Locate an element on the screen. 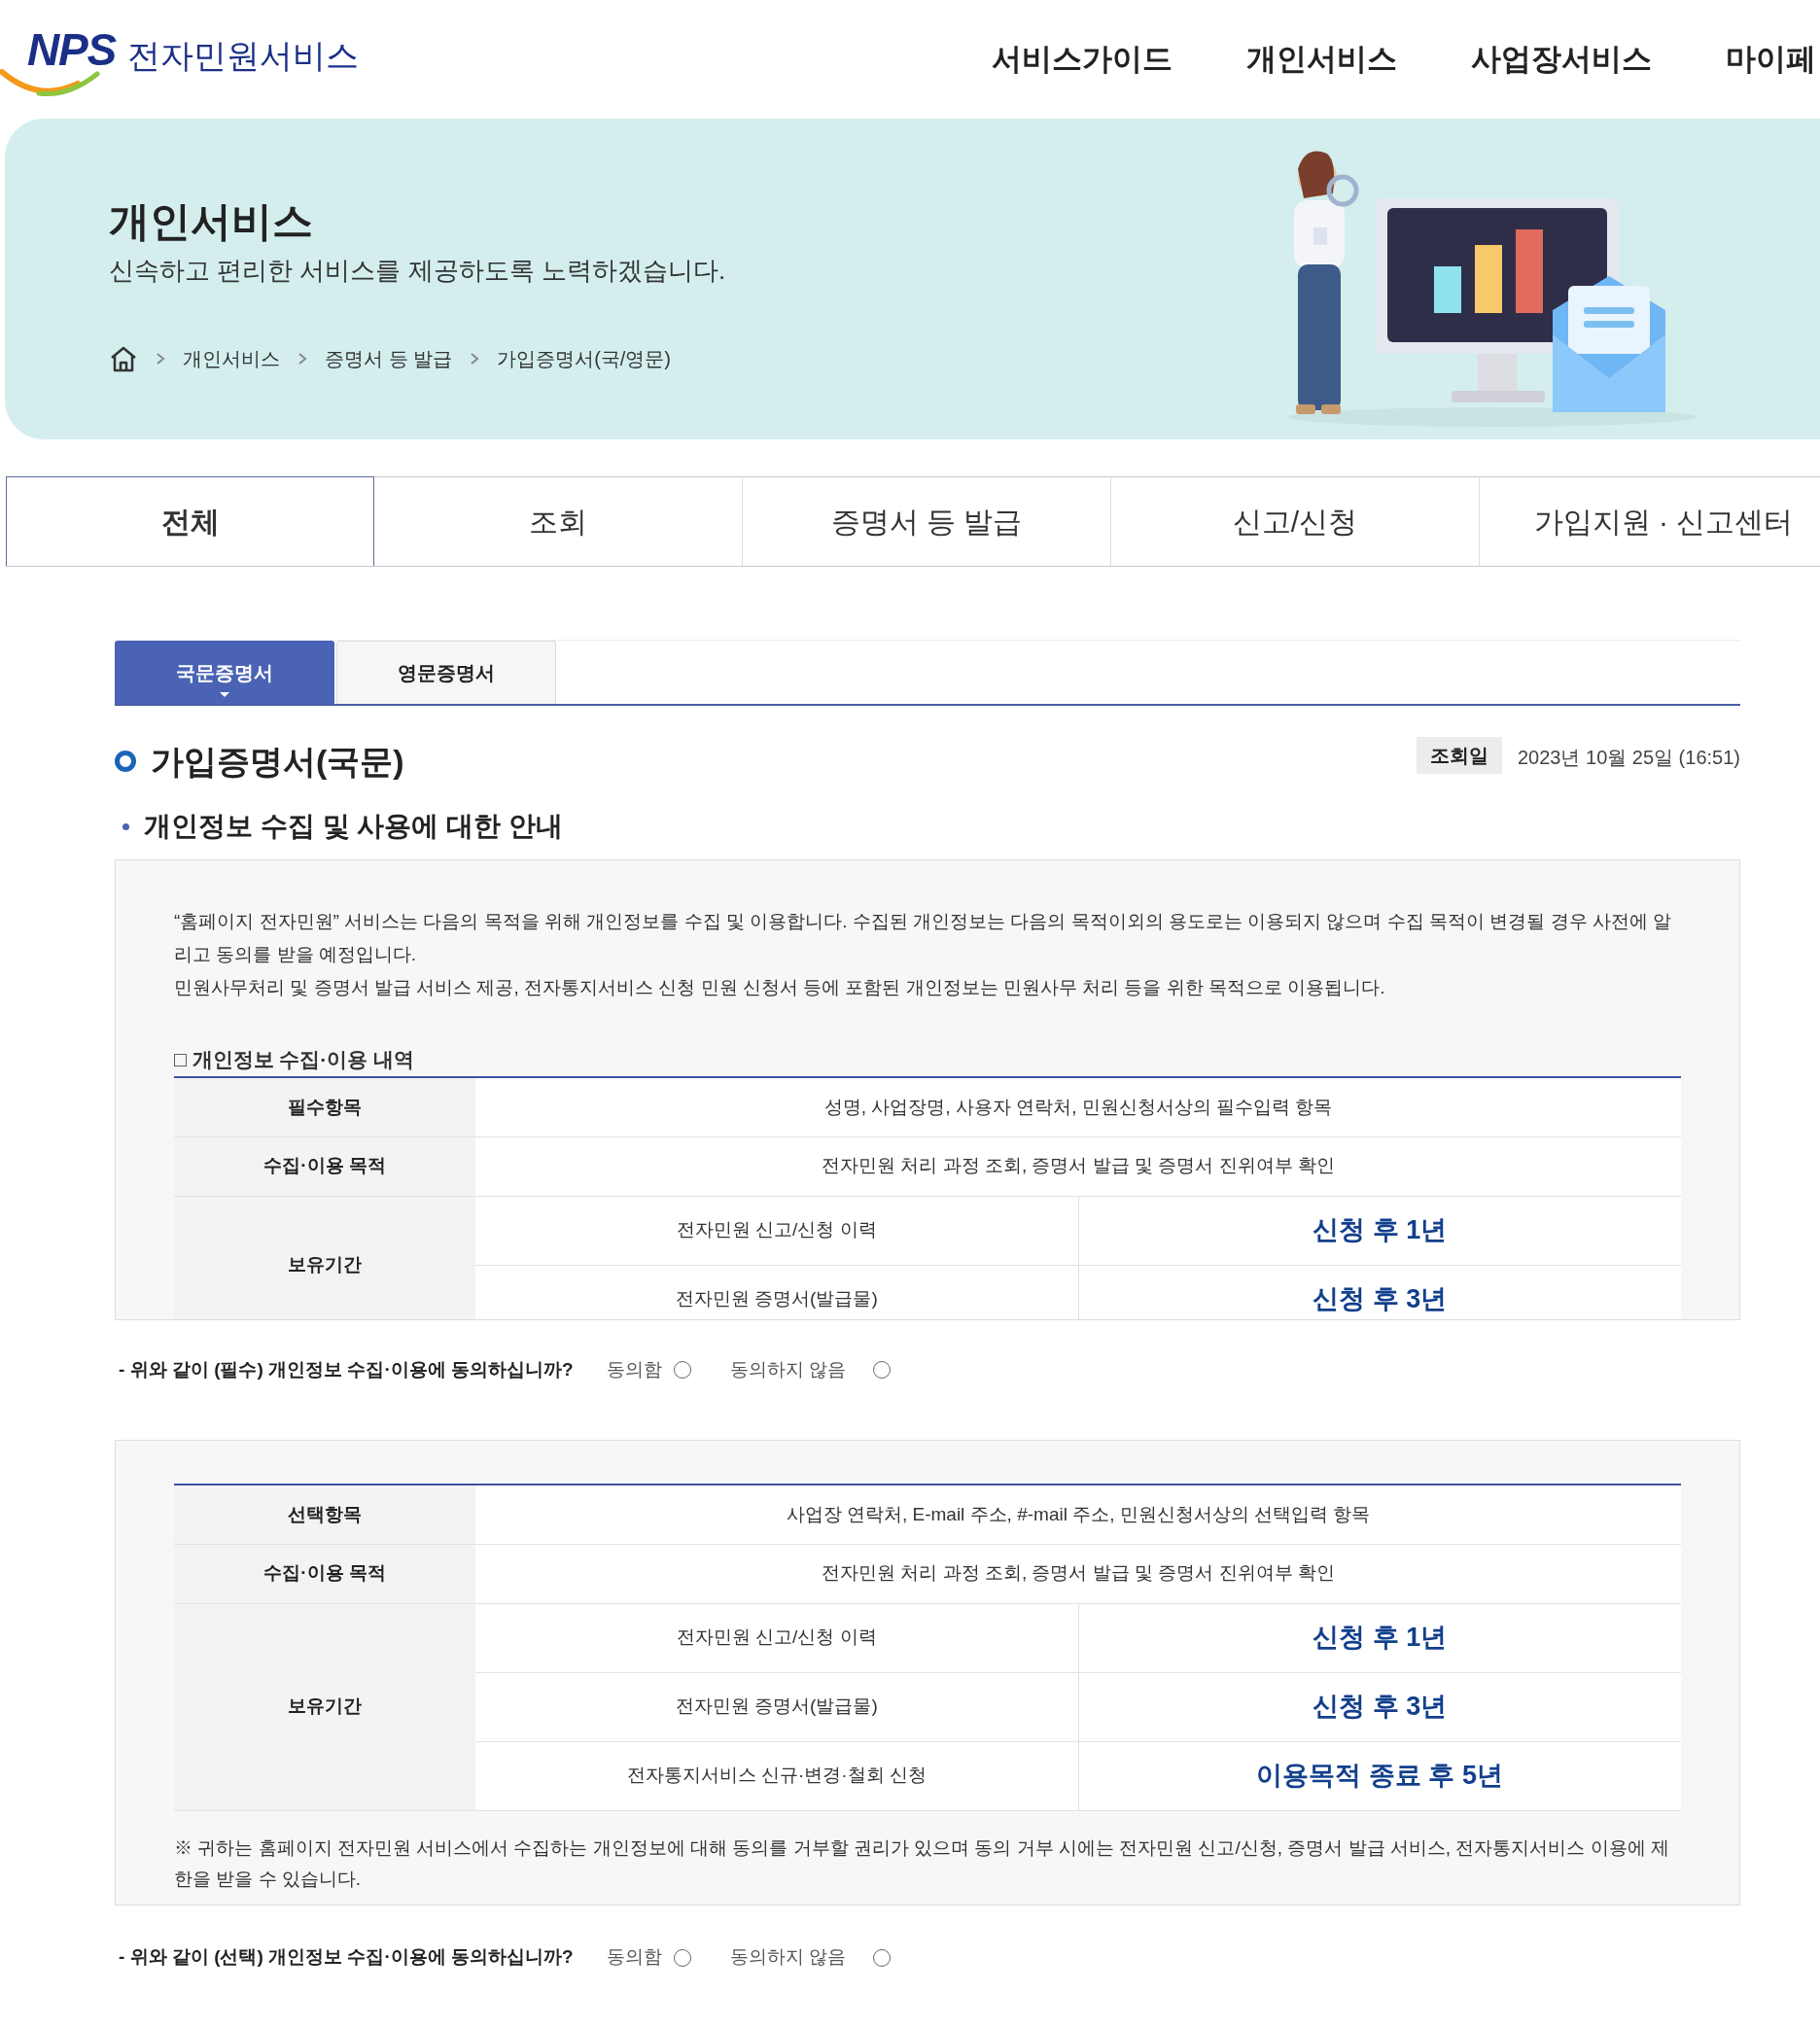 The image size is (1820, 2027). logo-mark: NPS is located at coordinates (72, 49).